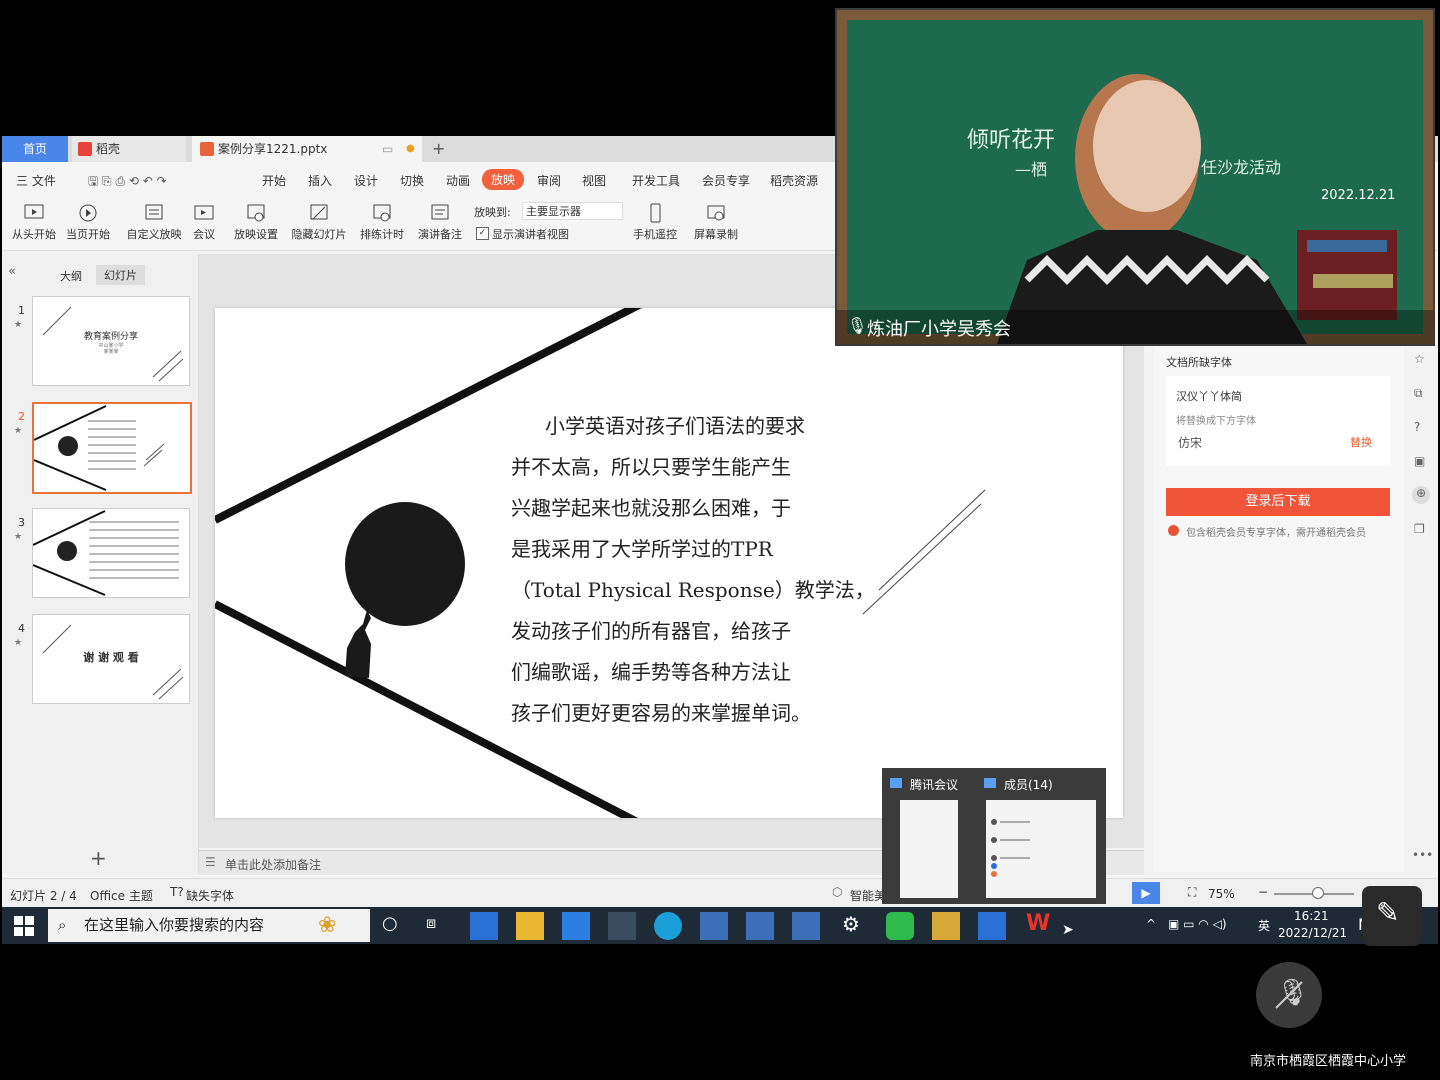  Describe the element at coordinates (1419, 359) in the screenshot. I see `pin-icon: ☆` at that location.